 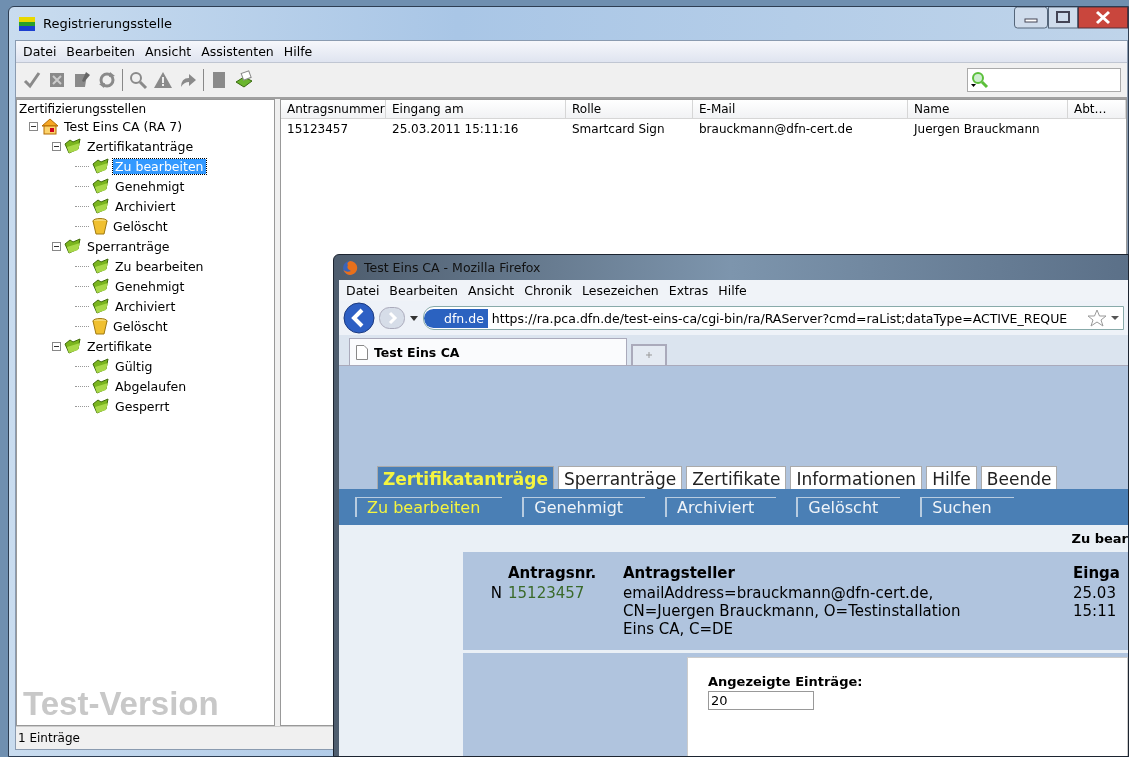 I want to click on nav-tab: Hilfe, so click(x=951, y=477).